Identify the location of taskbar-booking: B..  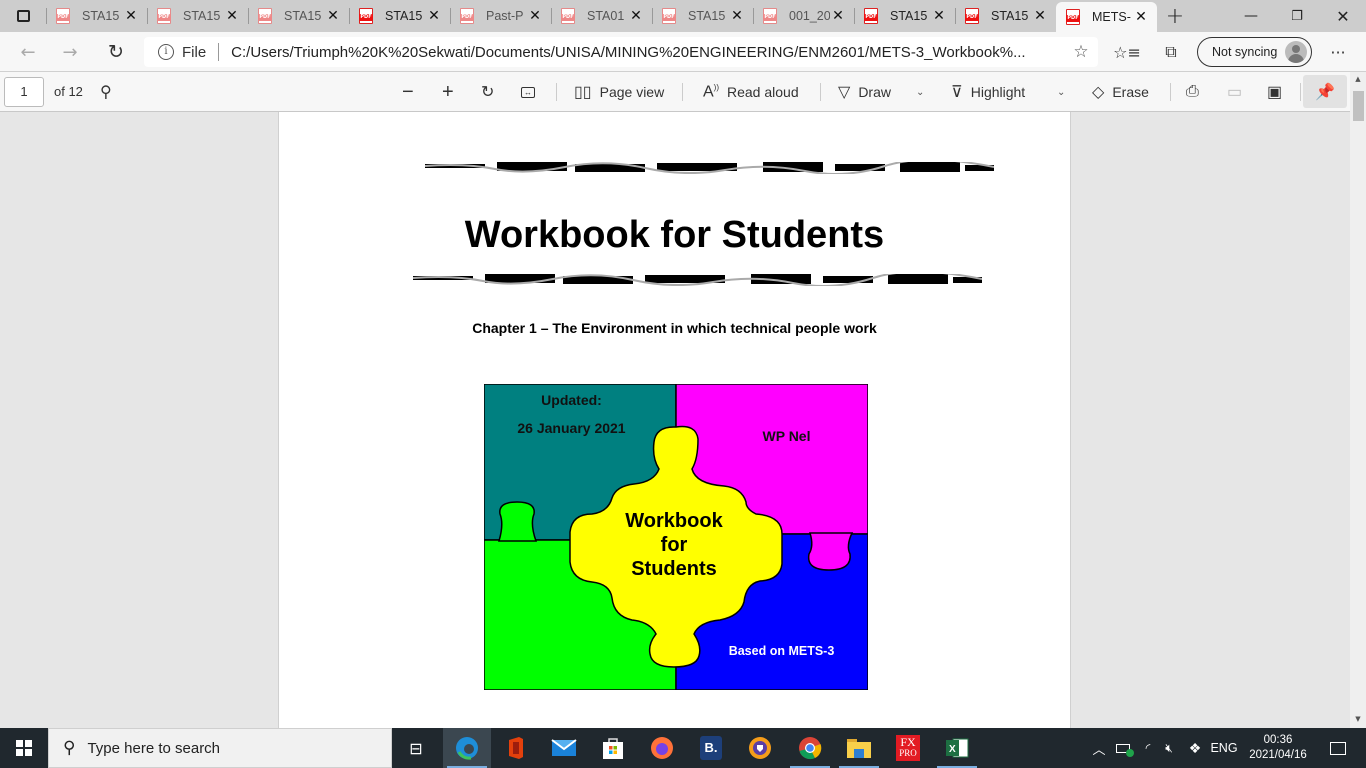
(711, 748).